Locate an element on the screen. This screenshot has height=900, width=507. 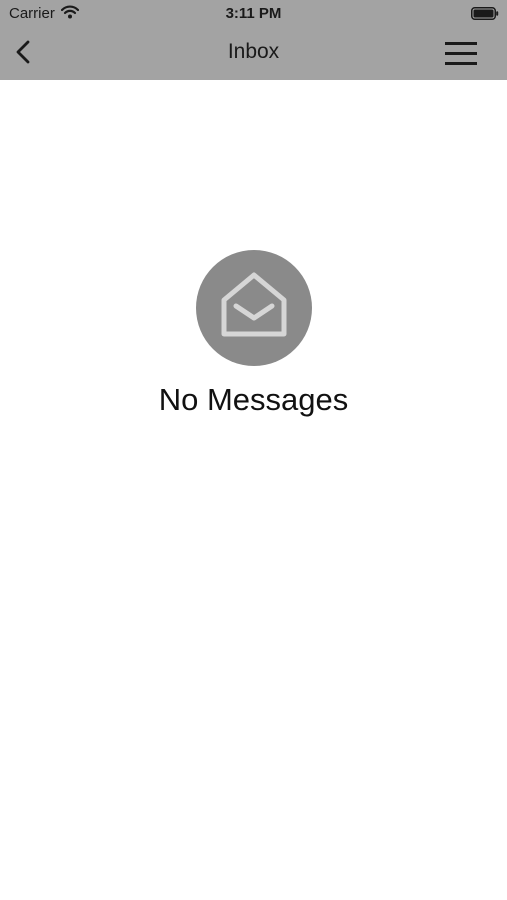
hamburger-menu-icon is located at coordinates (461, 53).